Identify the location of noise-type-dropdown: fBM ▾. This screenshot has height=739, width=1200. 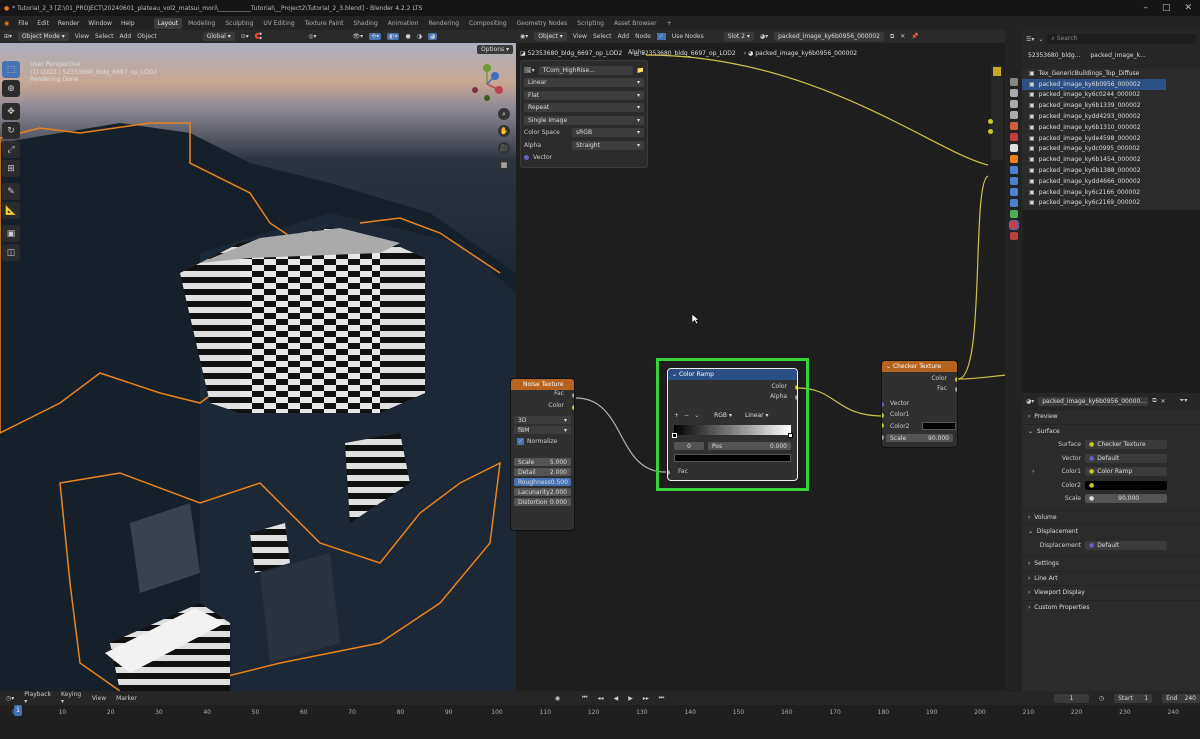
(542, 430).